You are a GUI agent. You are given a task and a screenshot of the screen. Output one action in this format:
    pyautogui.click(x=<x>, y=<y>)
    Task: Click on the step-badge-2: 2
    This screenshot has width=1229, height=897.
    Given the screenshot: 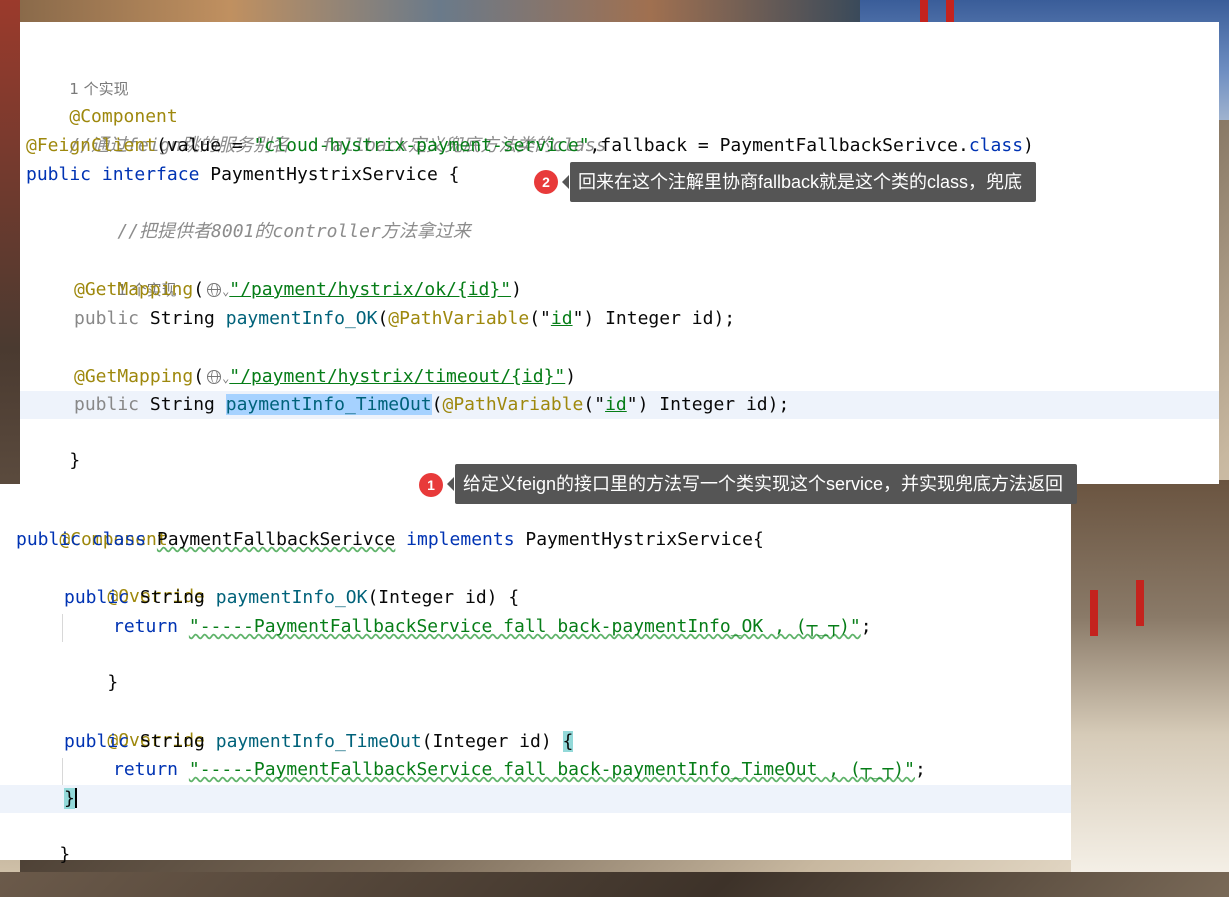 What is the action you would take?
    pyautogui.click(x=546, y=182)
    